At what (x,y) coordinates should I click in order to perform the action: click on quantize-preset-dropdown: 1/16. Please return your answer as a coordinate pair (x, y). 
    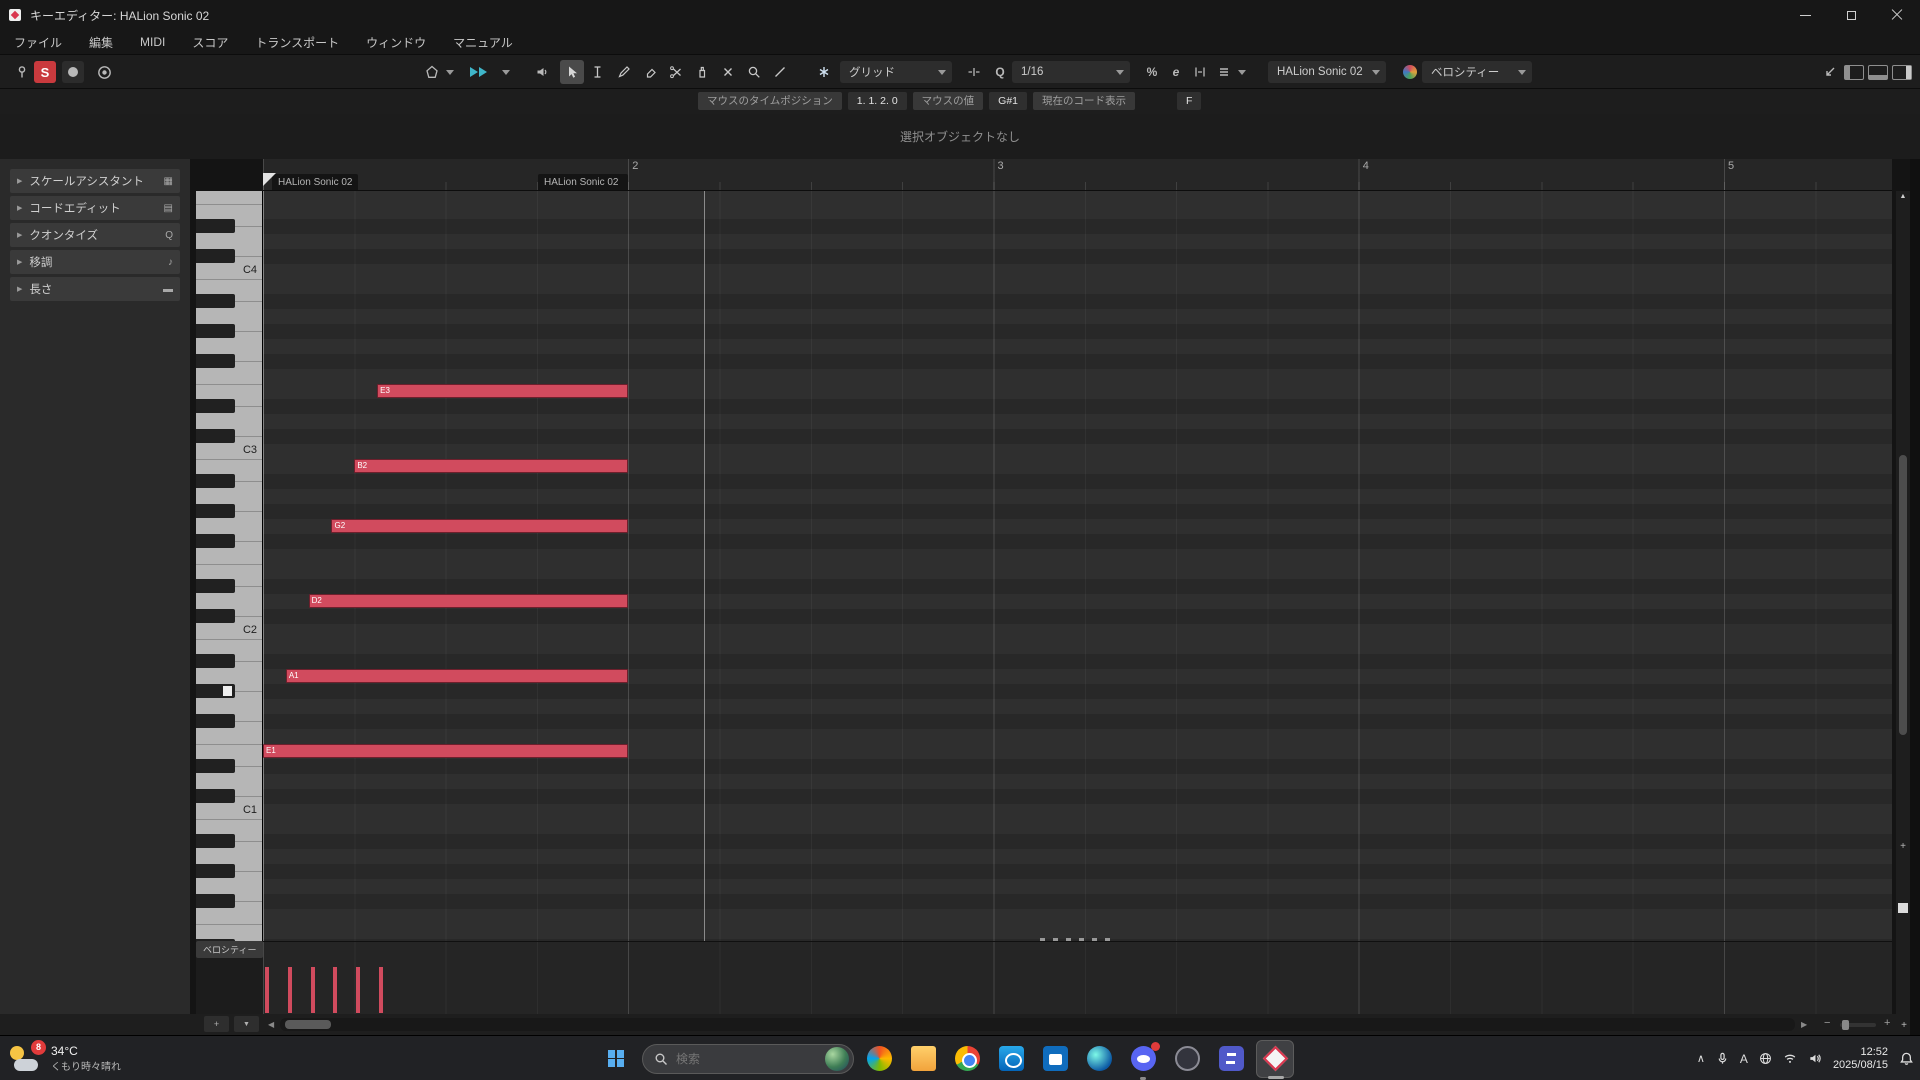
    Looking at the image, I should click on (1071, 72).